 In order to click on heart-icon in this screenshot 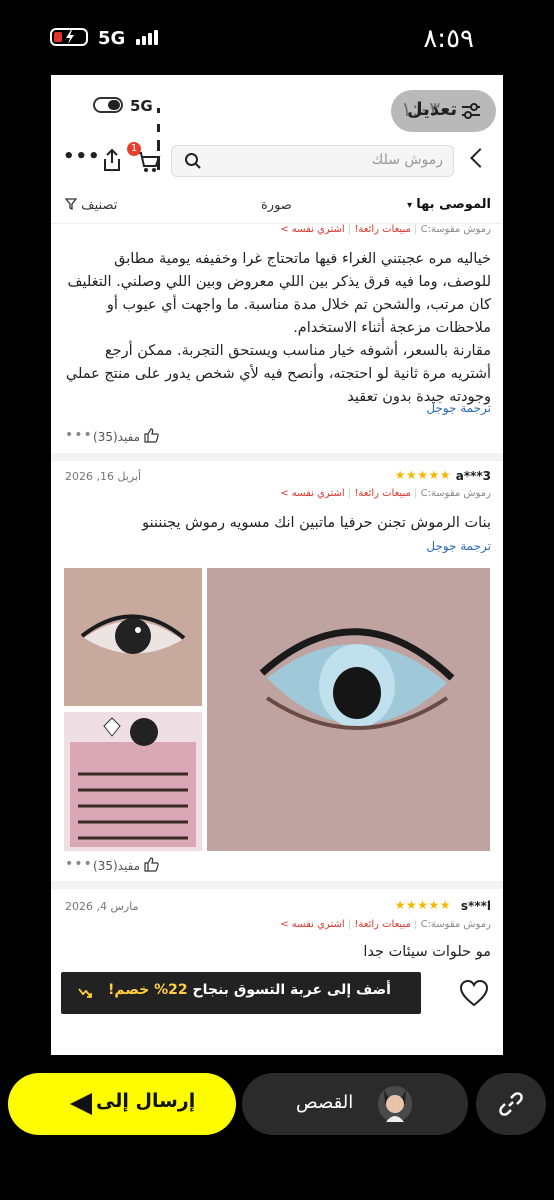, I will do `click(474, 993)`.